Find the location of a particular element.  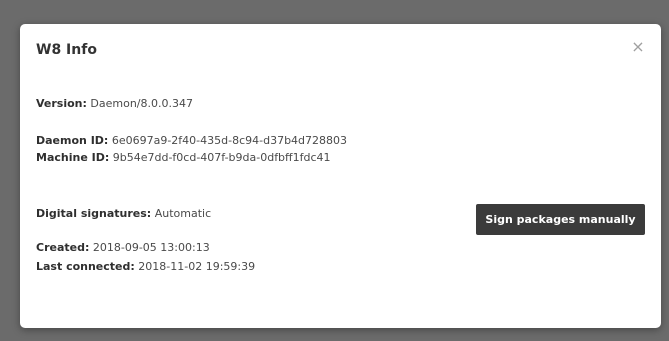

close-button: × is located at coordinates (638, 47).